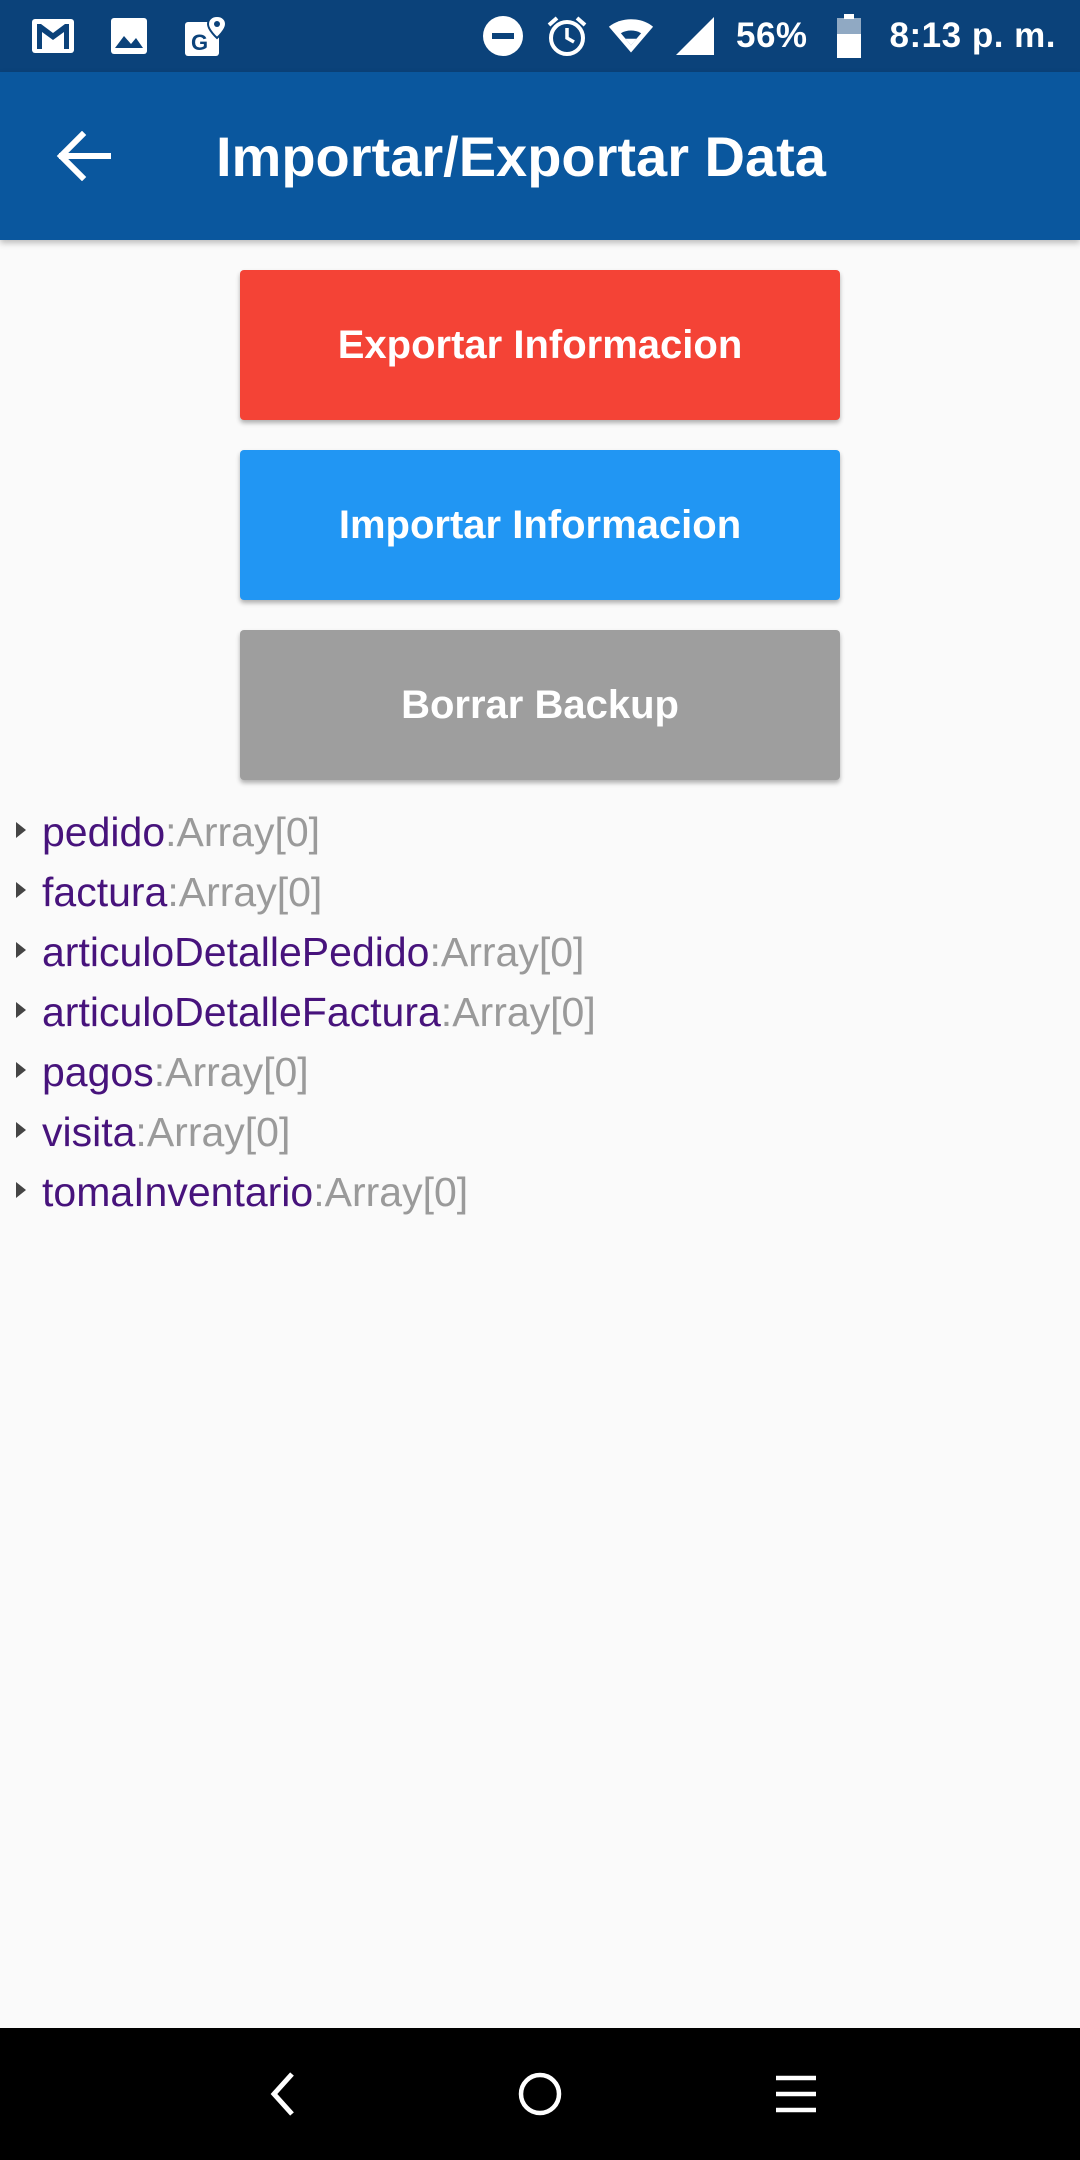 The image size is (1080, 2160). I want to click on nav-home-icon, so click(540, 2094).